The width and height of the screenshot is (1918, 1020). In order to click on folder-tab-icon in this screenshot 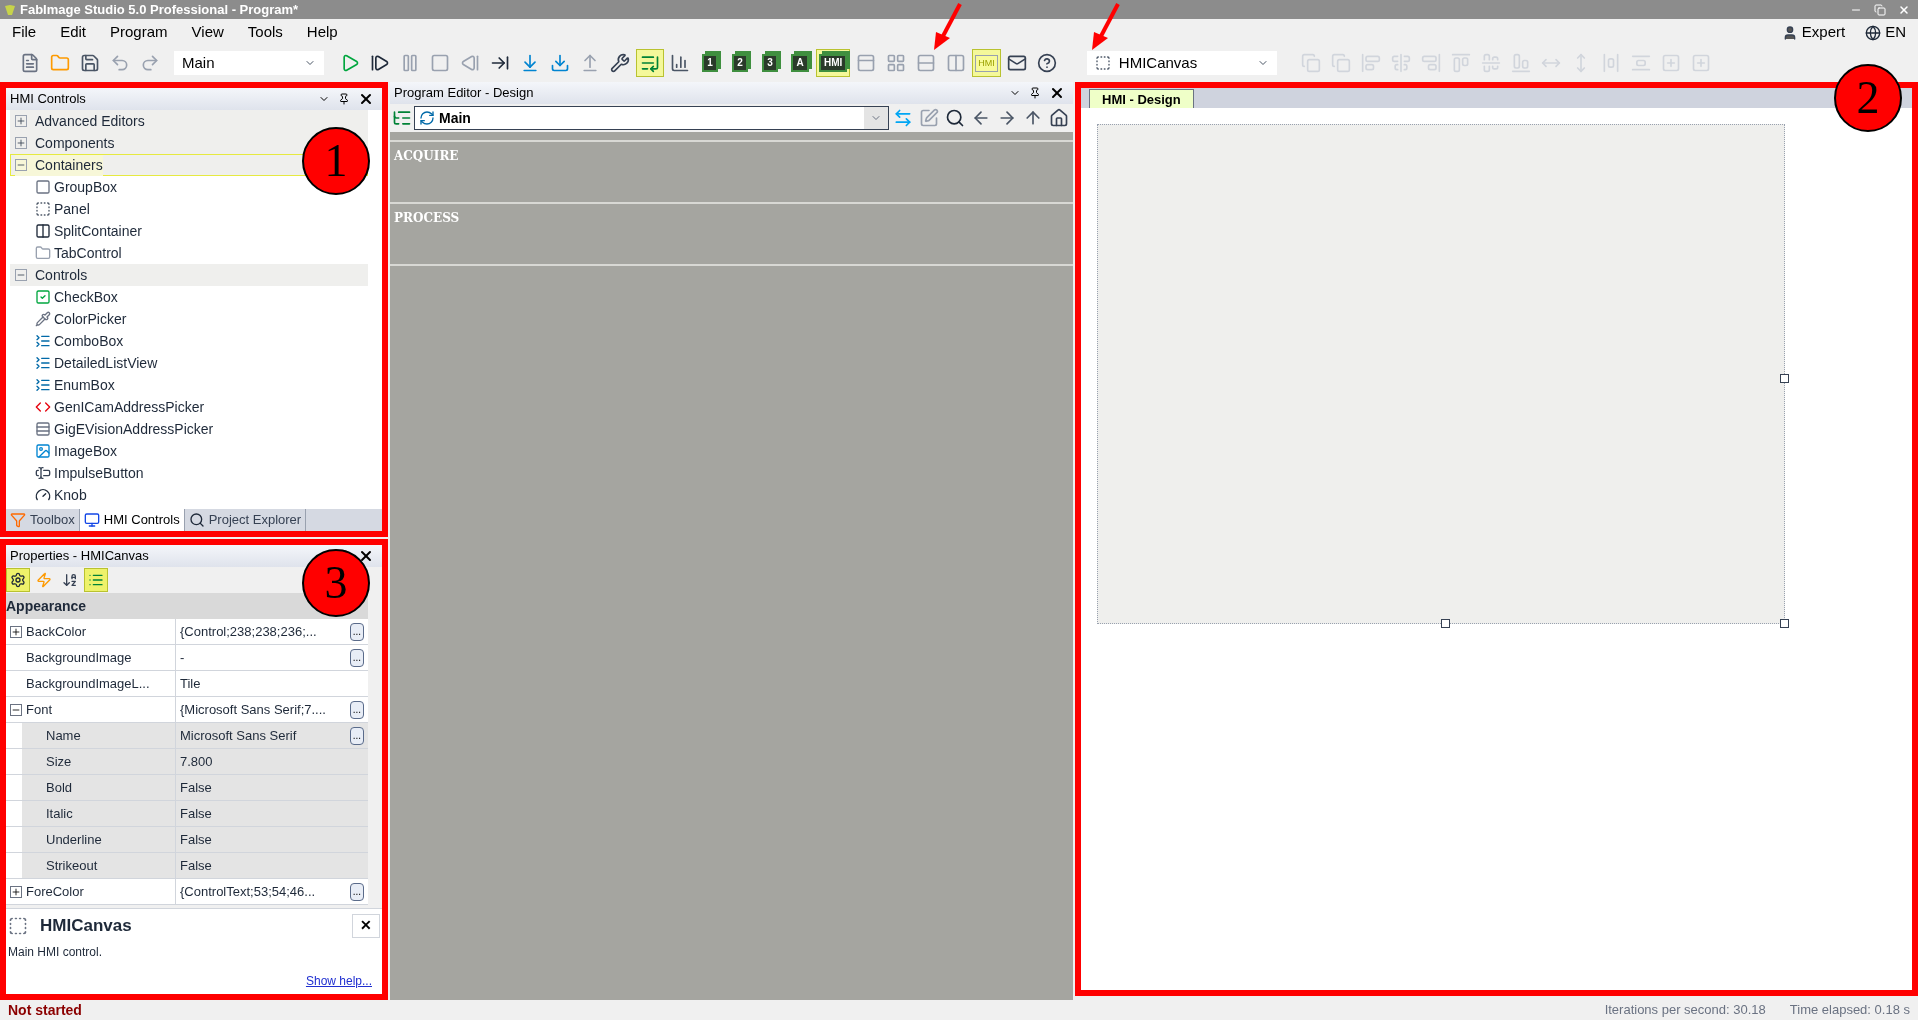, I will do `click(43, 253)`.